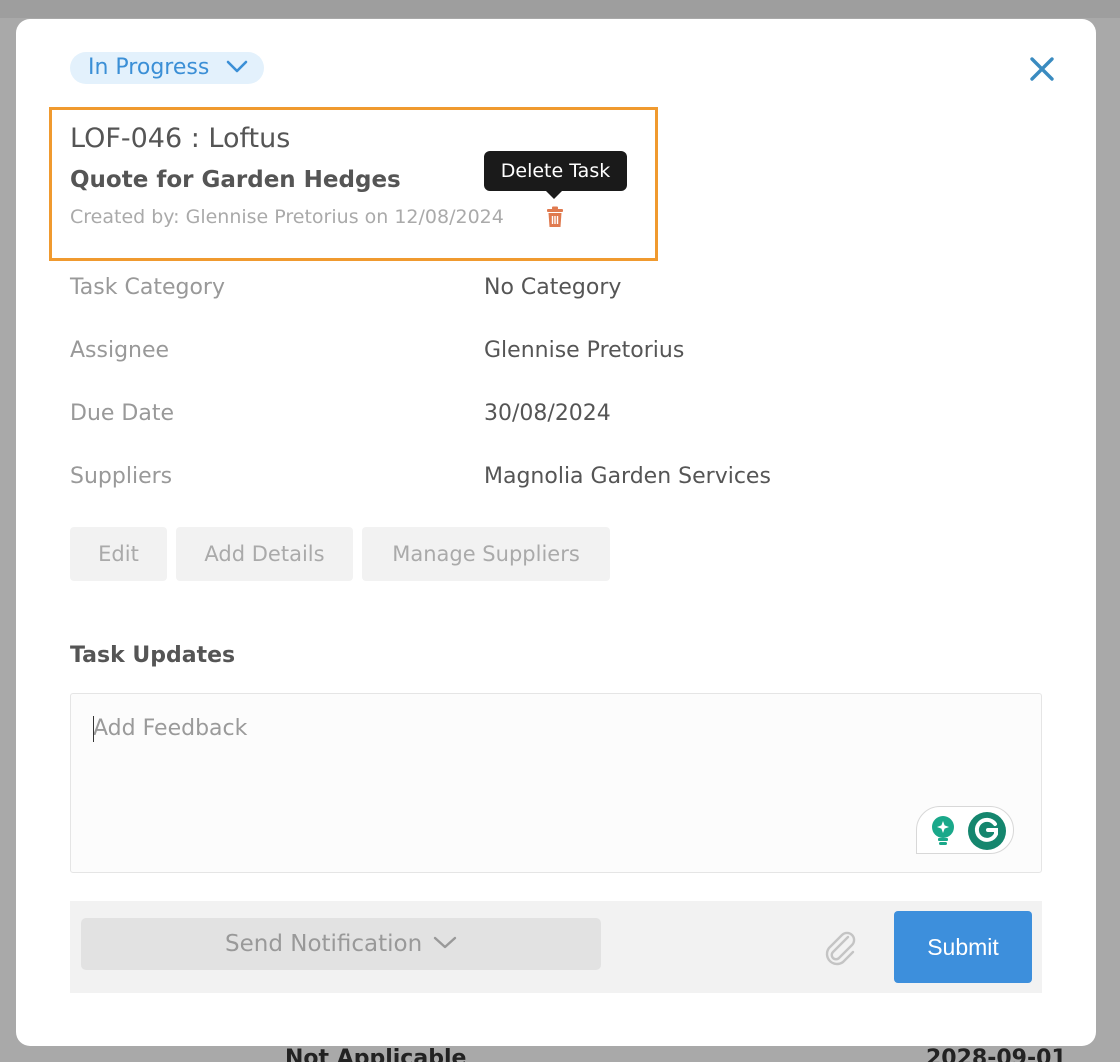  I want to click on background-row: Not Applicable 2028-09-01, so click(560, 1054).